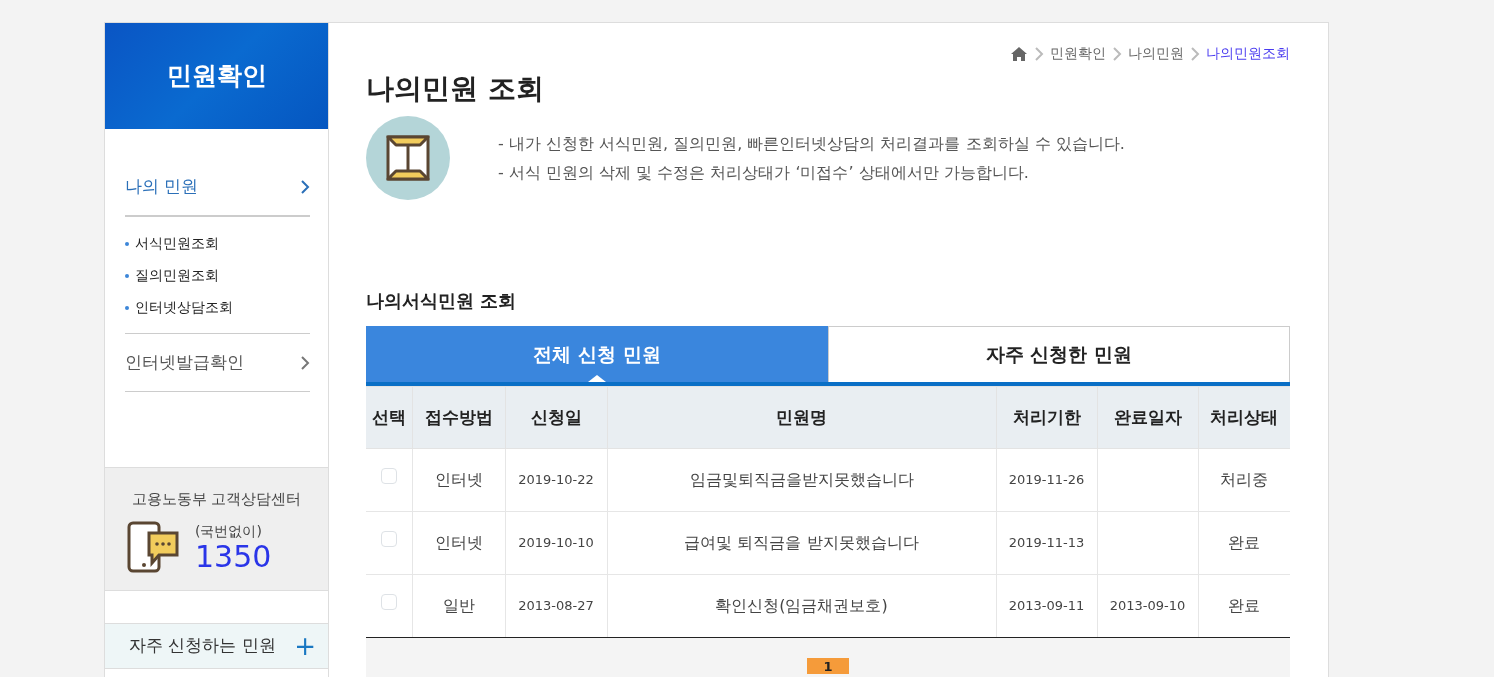 This screenshot has height=677, width=1494. Describe the element at coordinates (801, 606) in the screenshot. I see `table-cell: 확인신청(임금채권보호)` at that location.